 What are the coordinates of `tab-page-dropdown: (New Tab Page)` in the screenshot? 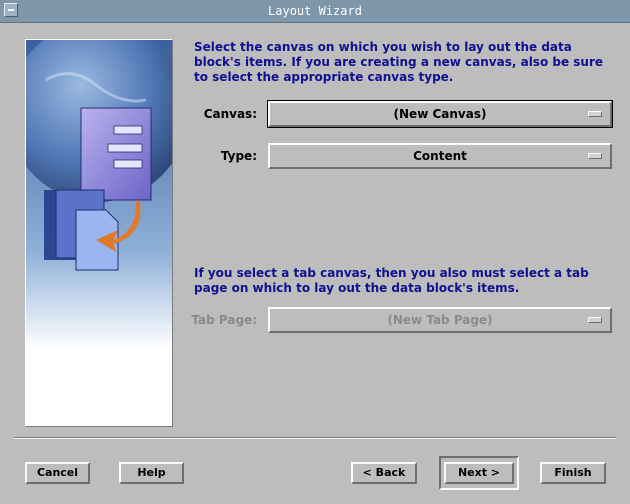 It's located at (440, 320).